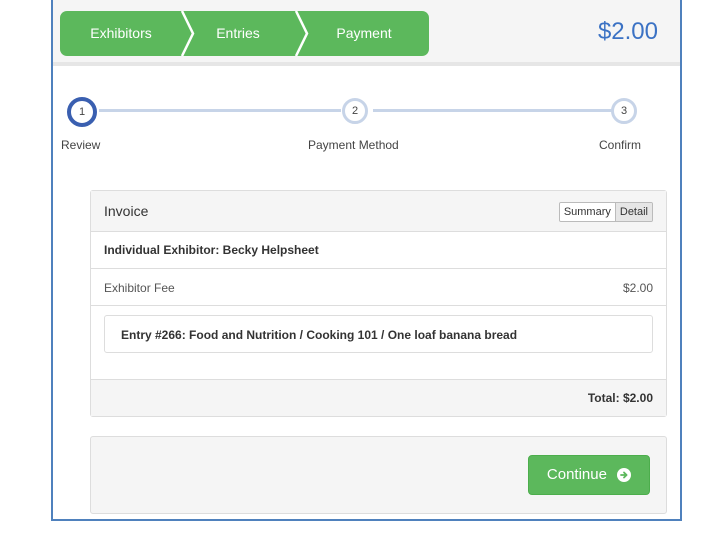 This screenshot has width=715, height=554. I want to click on step-3-label: Confirm, so click(620, 145).